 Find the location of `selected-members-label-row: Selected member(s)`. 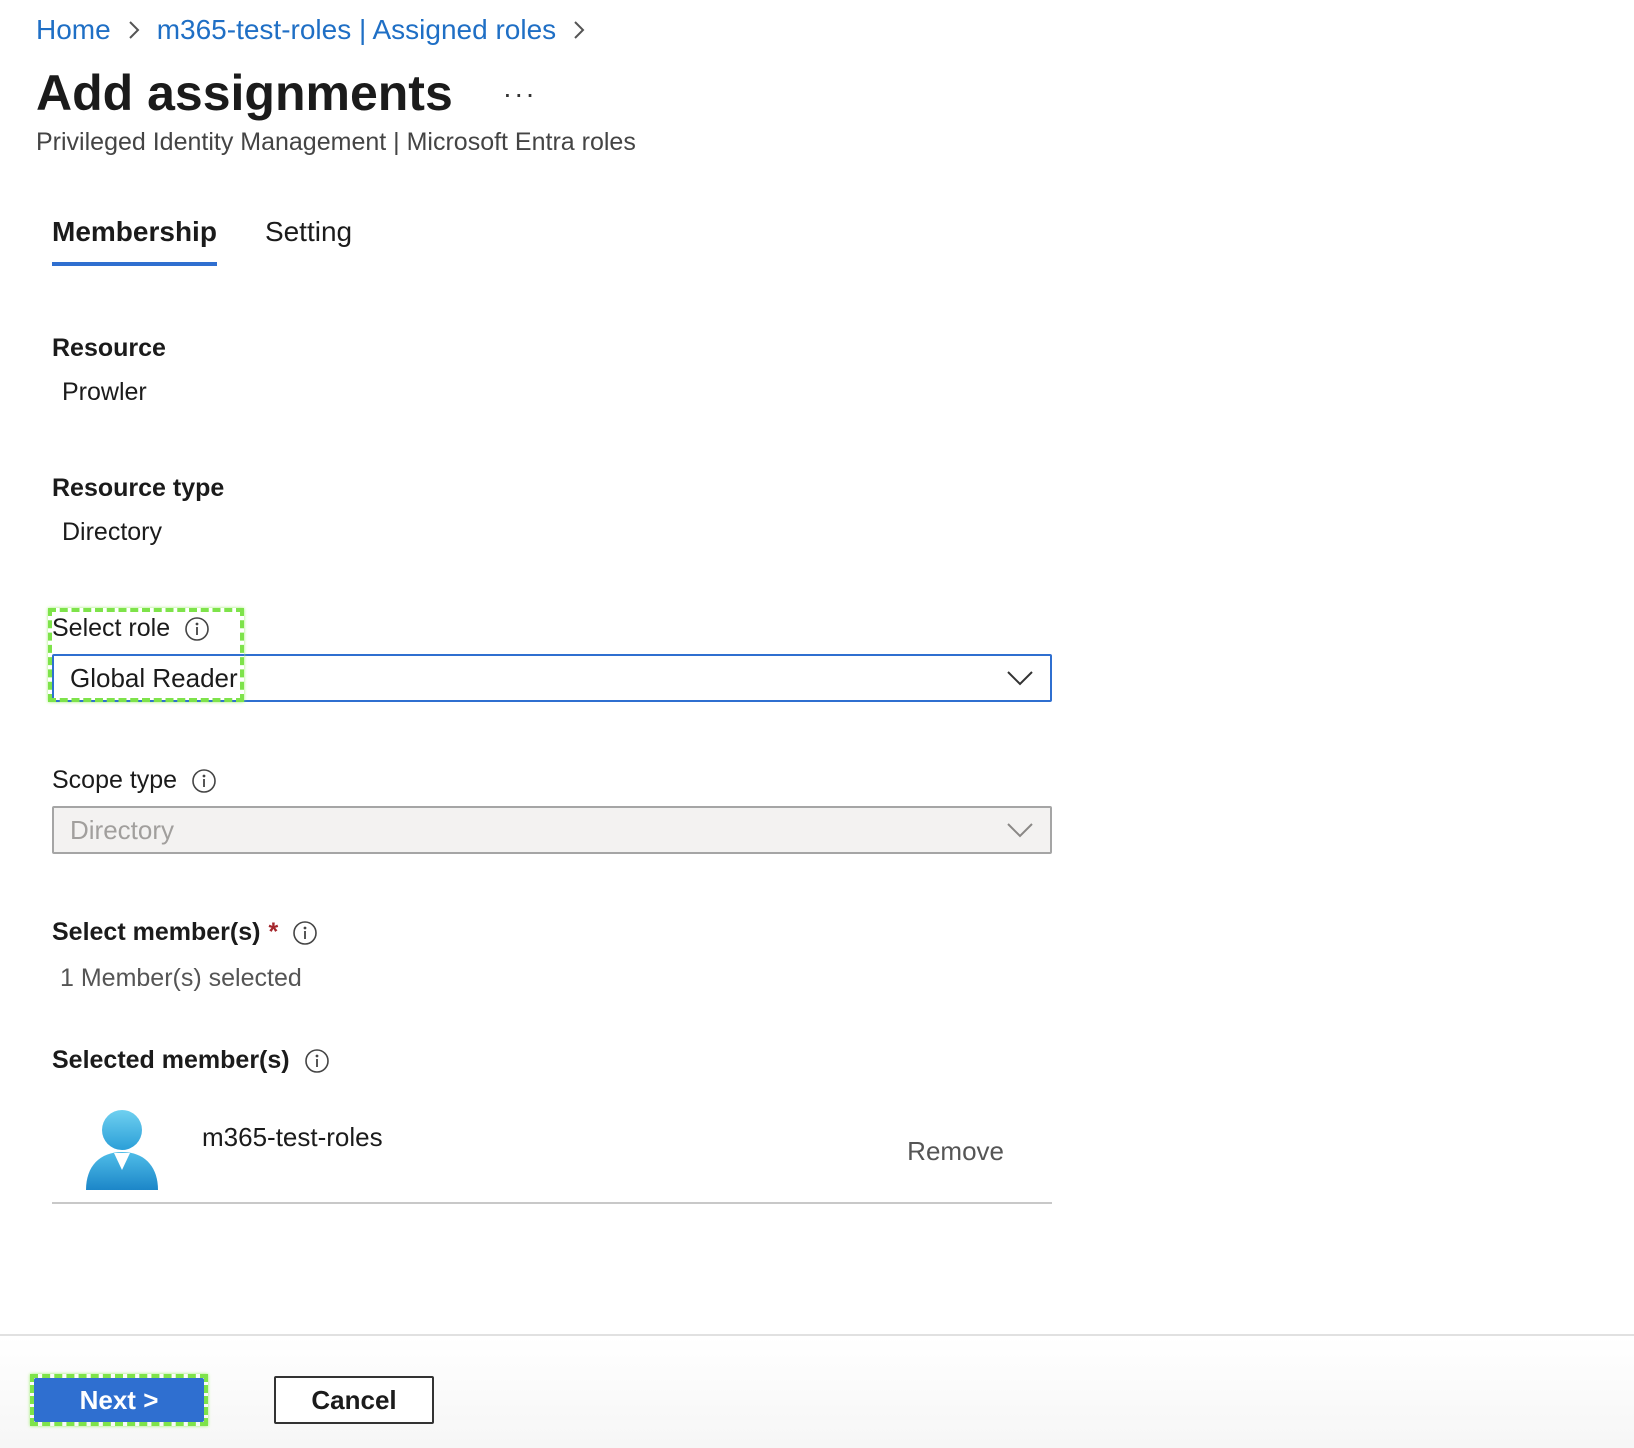

selected-members-label-row: Selected member(s) is located at coordinates (191, 1060).